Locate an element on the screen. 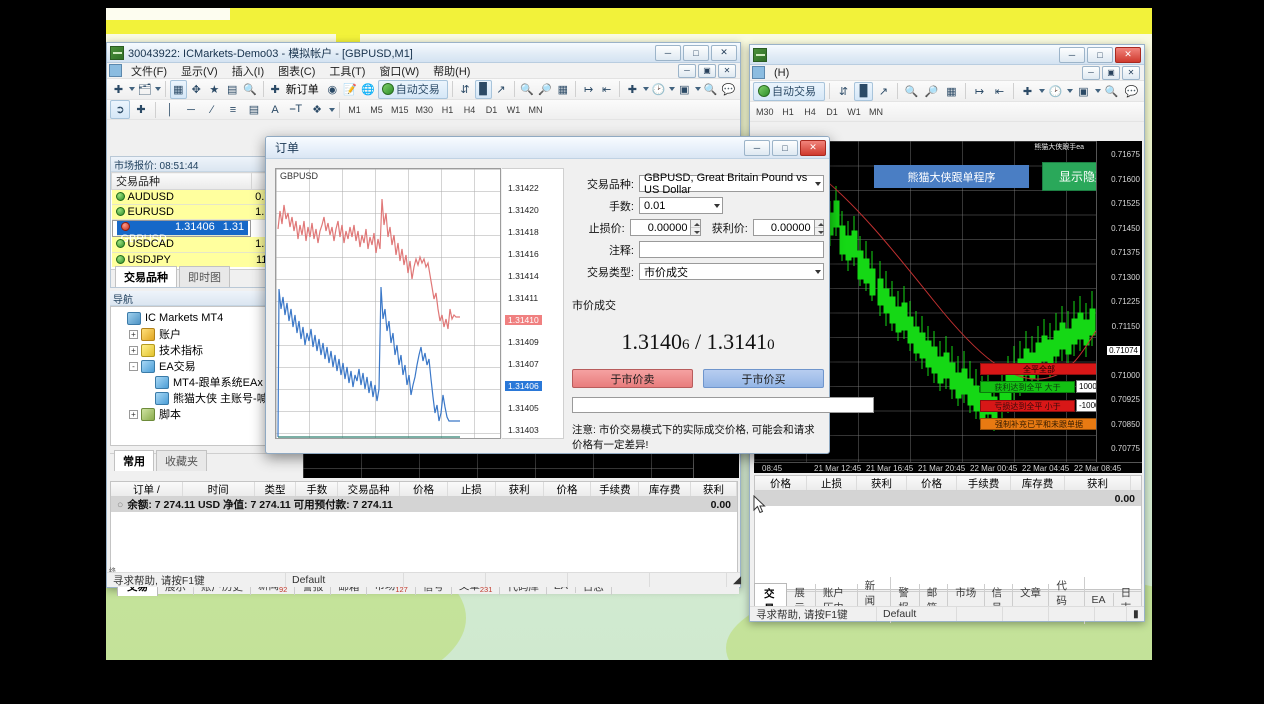  market-watch-column-0: 交易品种 is located at coordinates (181, 181).